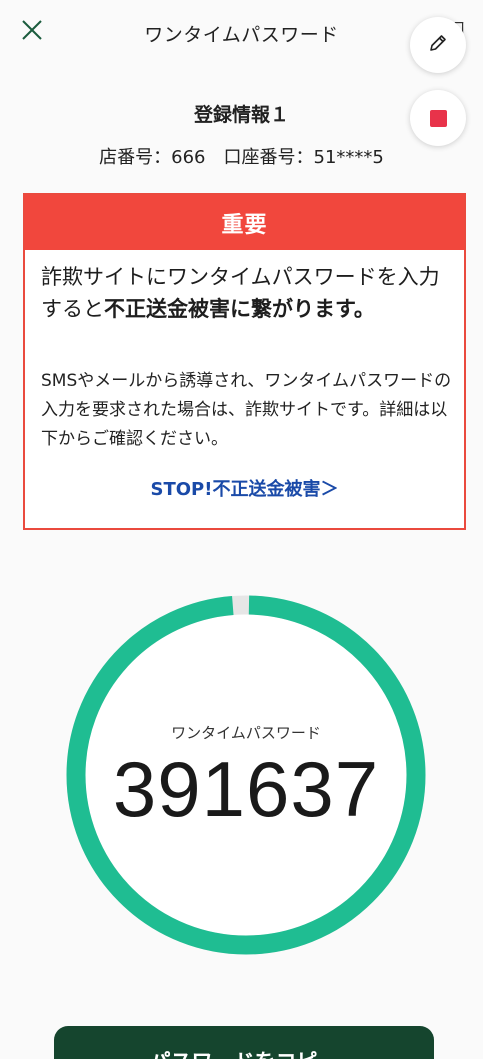 The width and height of the screenshot is (483, 1059). What do you see at coordinates (241, 157) in the screenshot?
I see `account-info: 店番号：666 口座番号：51****5` at bounding box center [241, 157].